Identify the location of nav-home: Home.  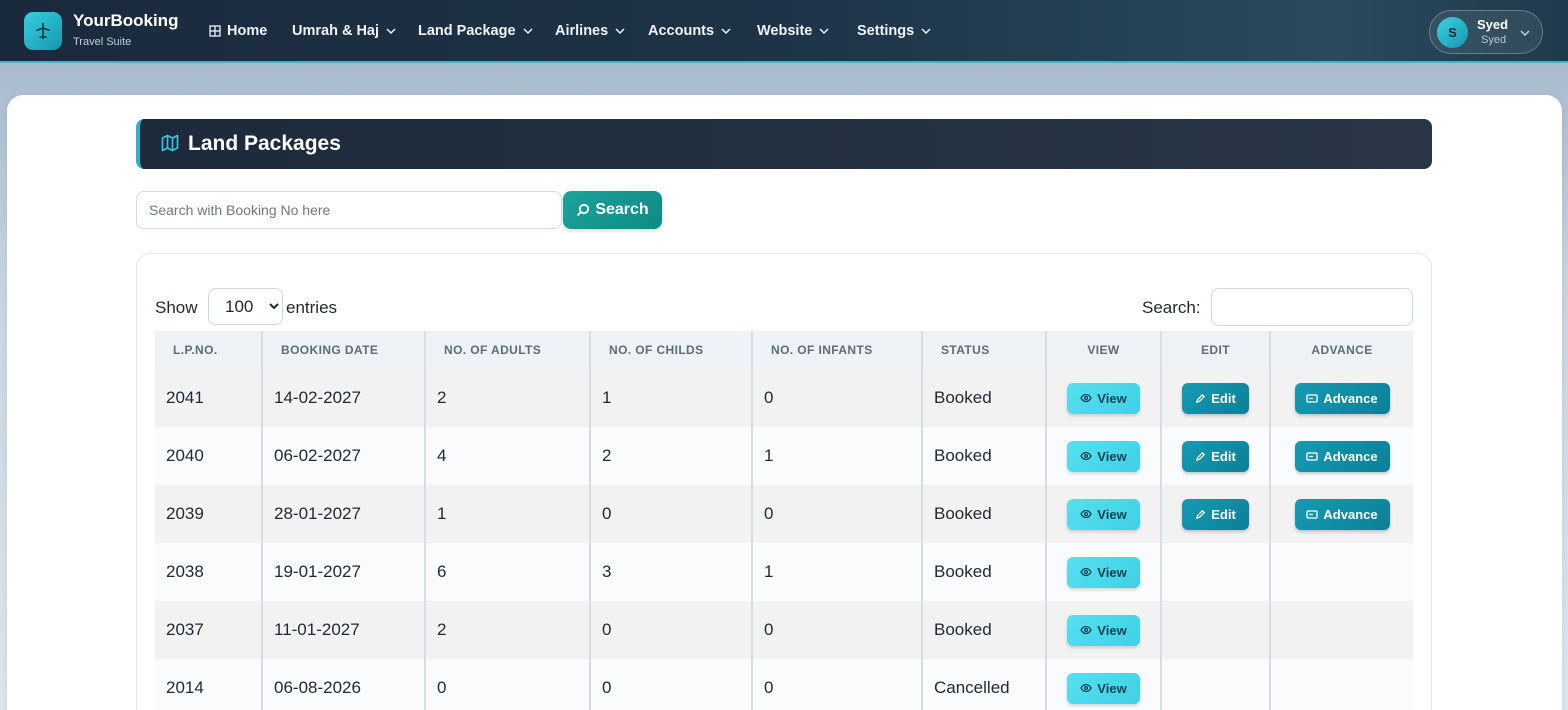
(238, 31).